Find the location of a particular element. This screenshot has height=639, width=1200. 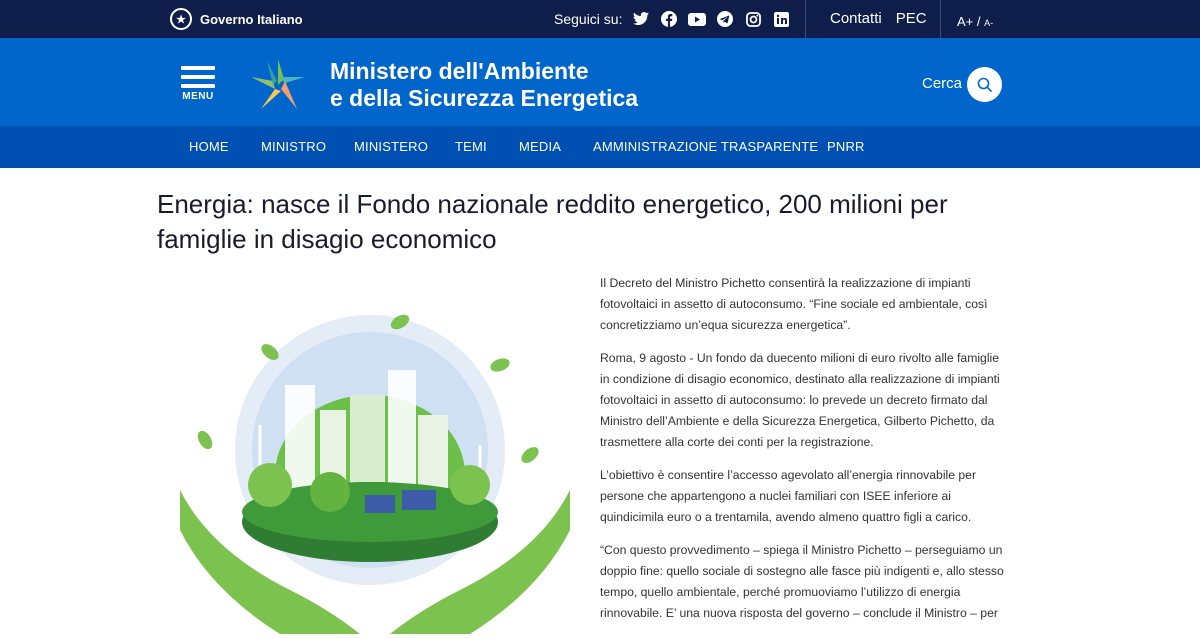

nav-item-ministero: MINISTERO is located at coordinates (391, 146).